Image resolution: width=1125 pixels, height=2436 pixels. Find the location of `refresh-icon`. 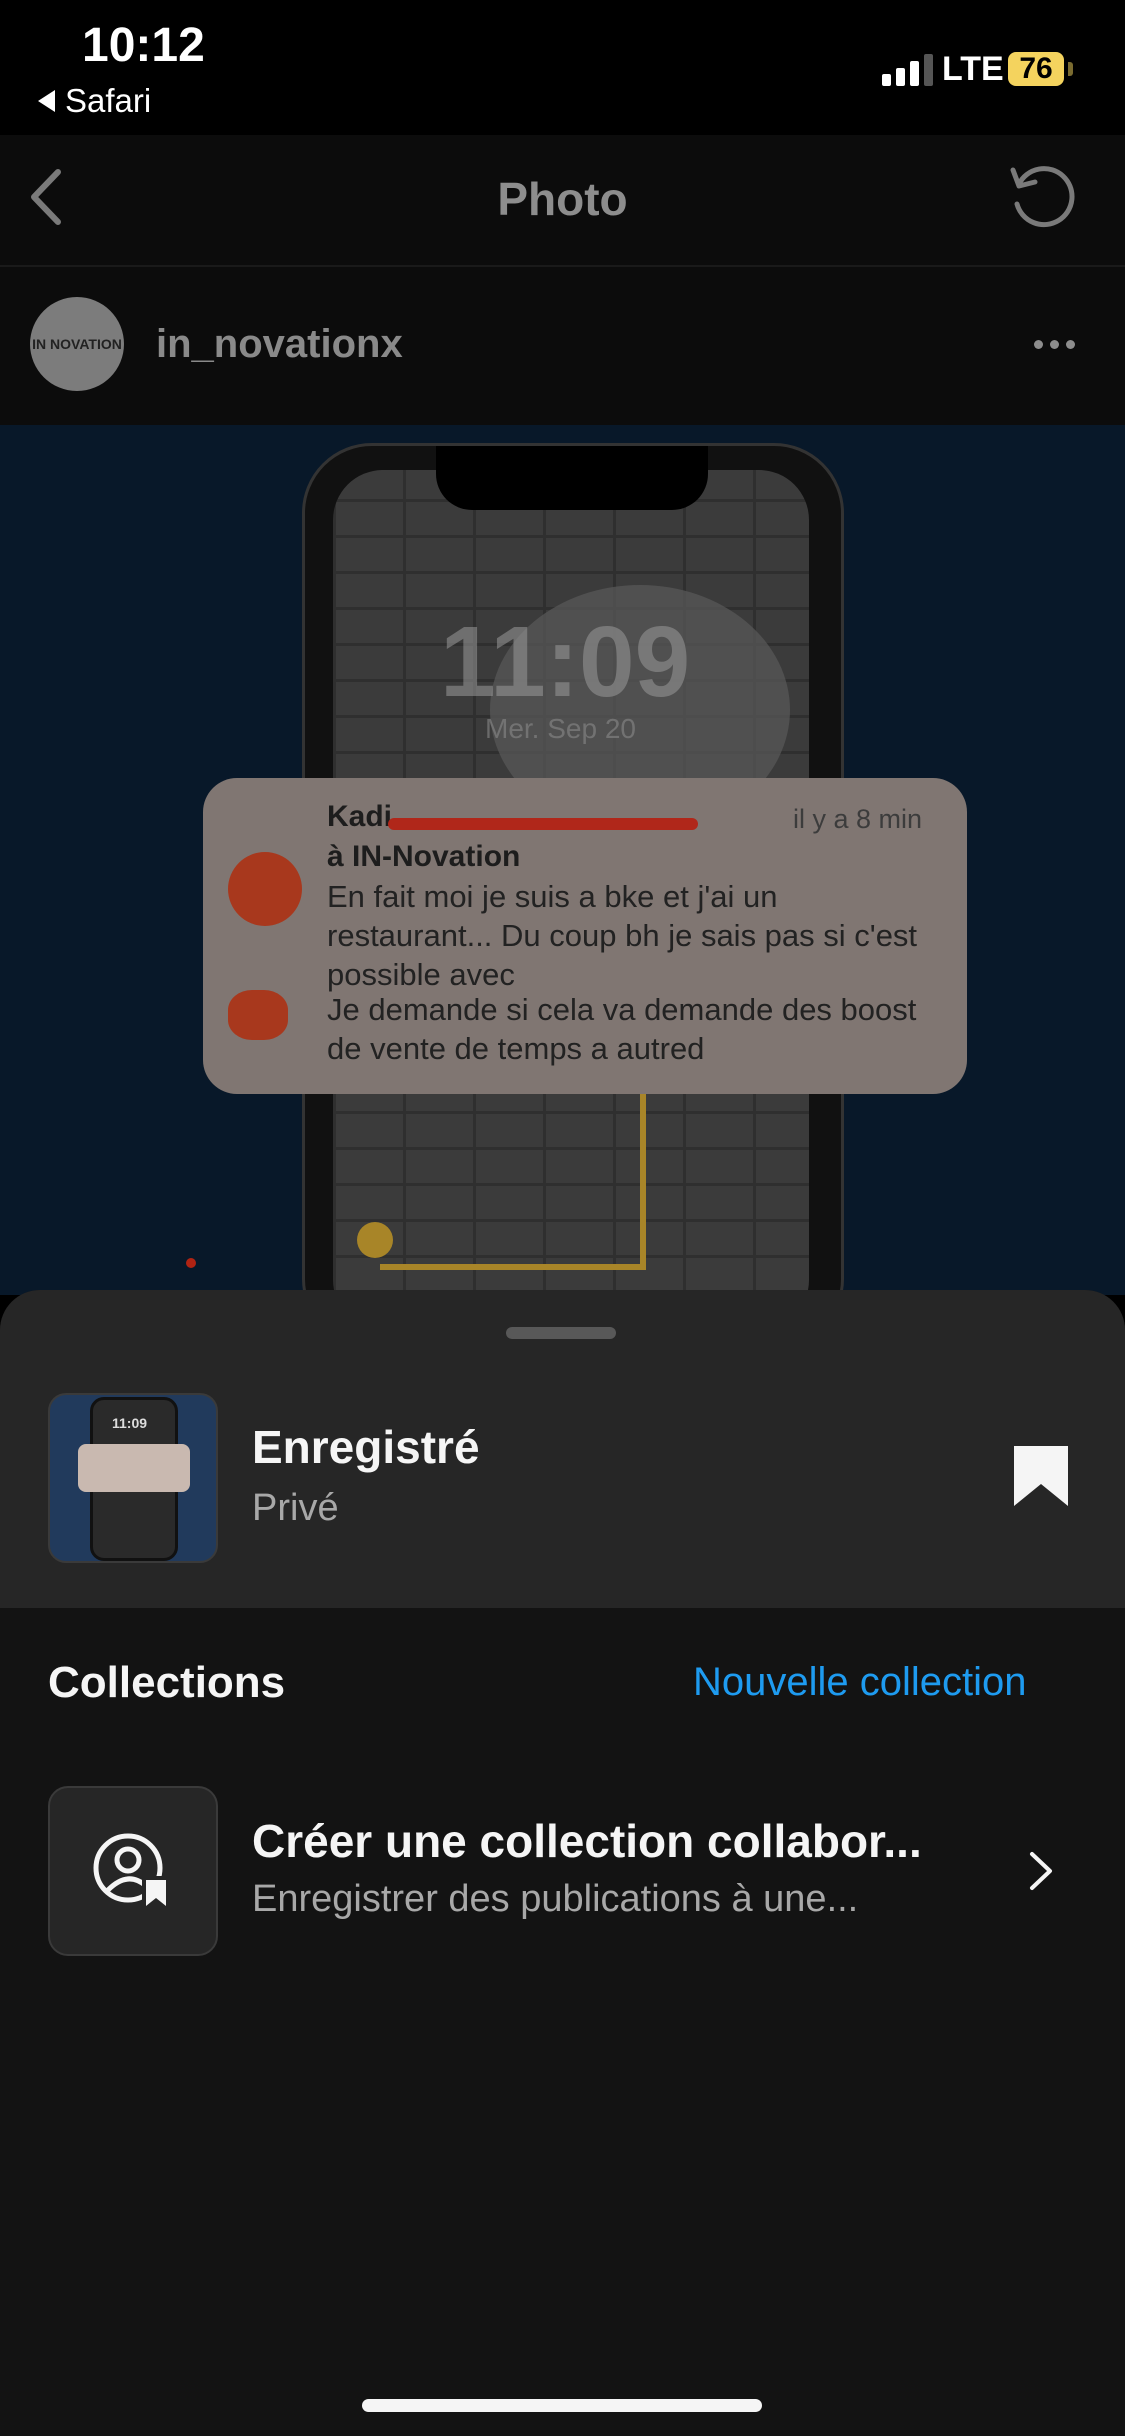

refresh-icon is located at coordinates (1041, 196).